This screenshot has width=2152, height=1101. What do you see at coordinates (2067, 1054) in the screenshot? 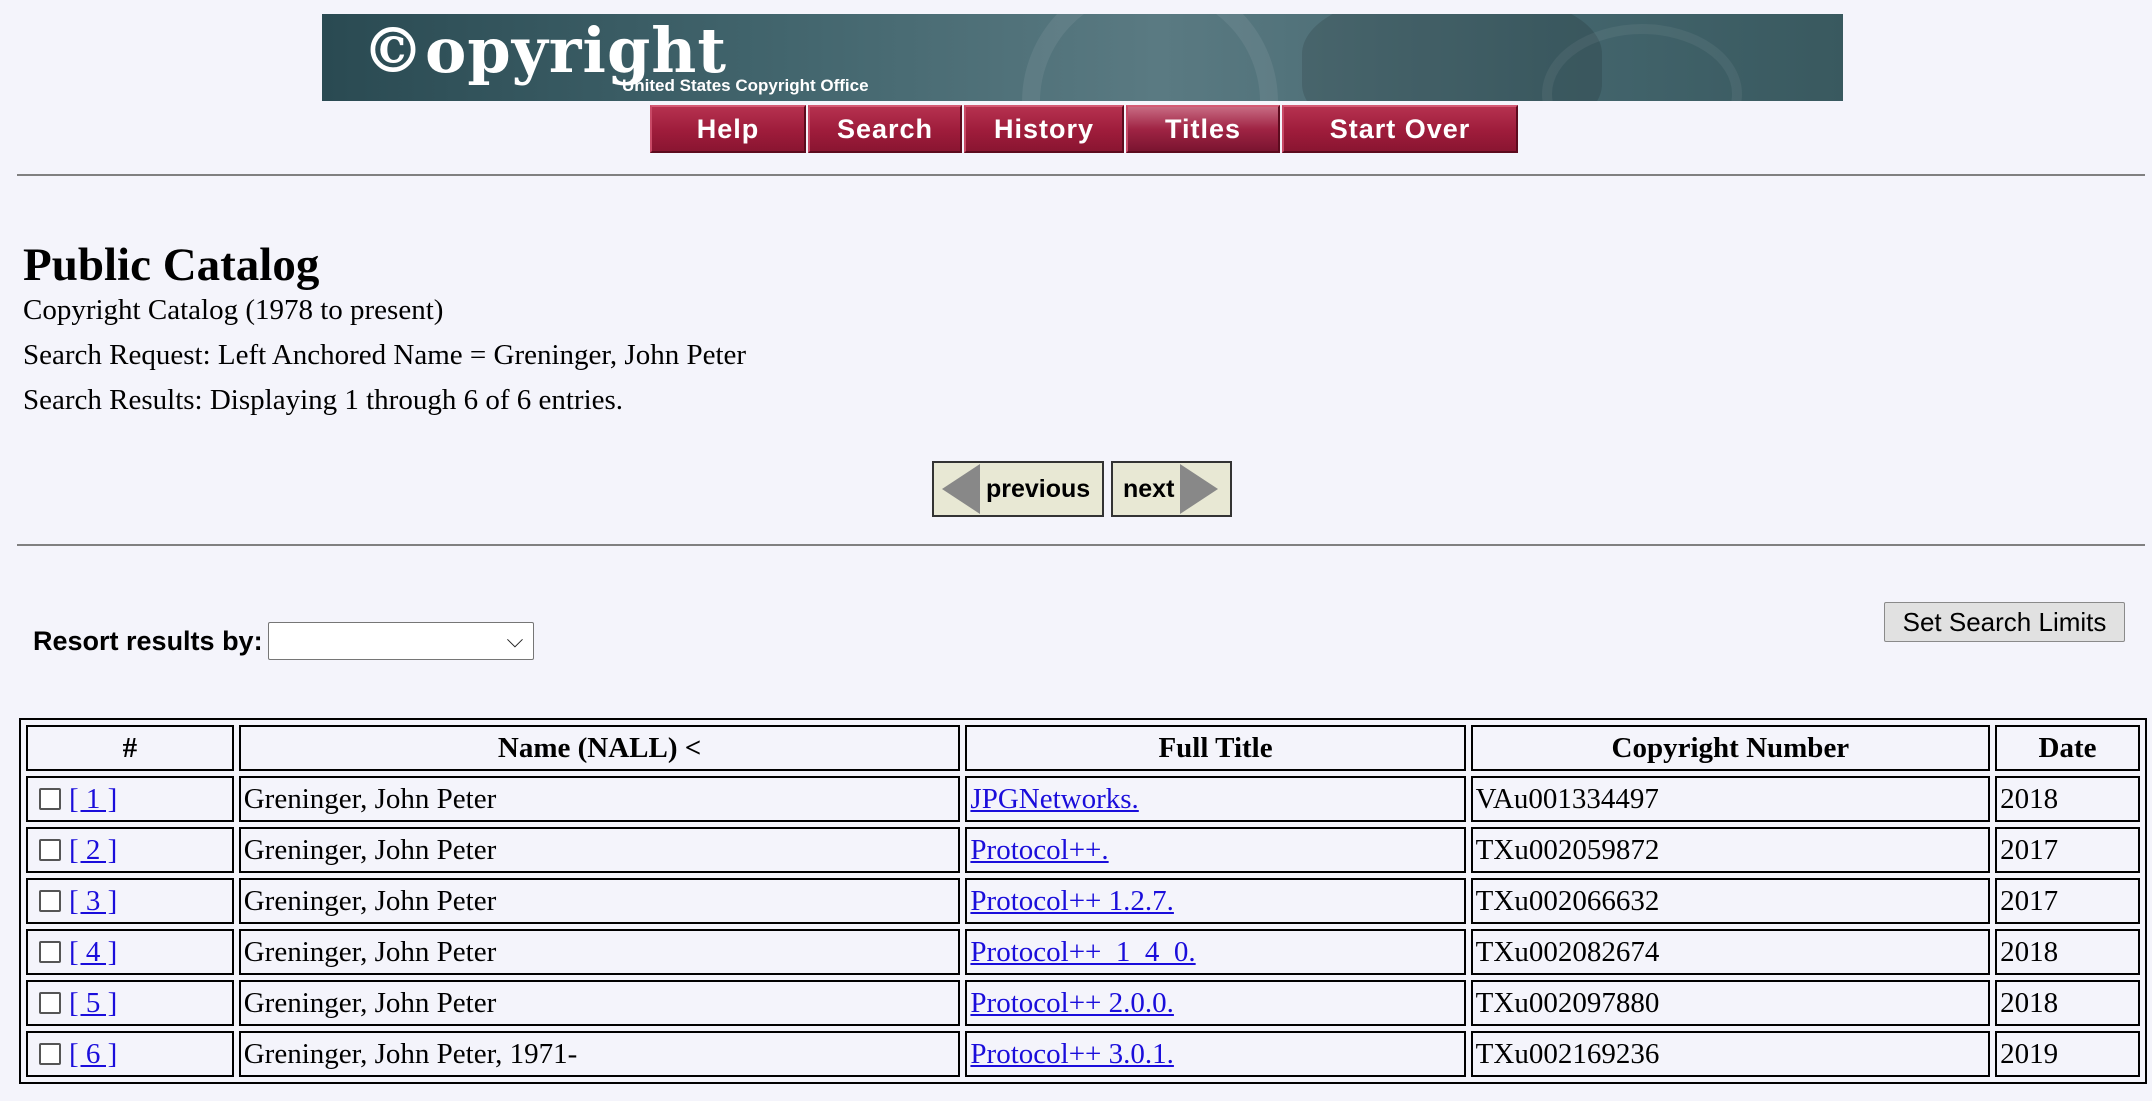
I see `date-cell: 2019` at bounding box center [2067, 1054].